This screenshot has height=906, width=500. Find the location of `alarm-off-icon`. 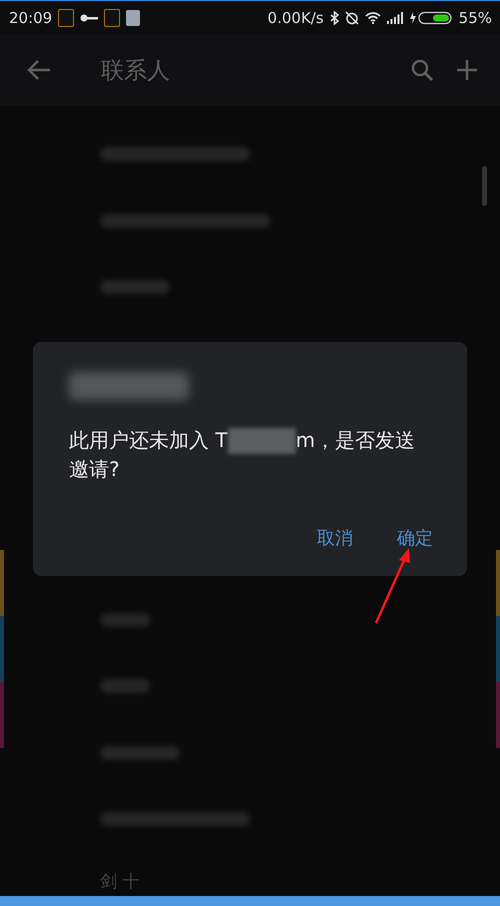

alarm-off-icon is located at coordinates (351, 17).